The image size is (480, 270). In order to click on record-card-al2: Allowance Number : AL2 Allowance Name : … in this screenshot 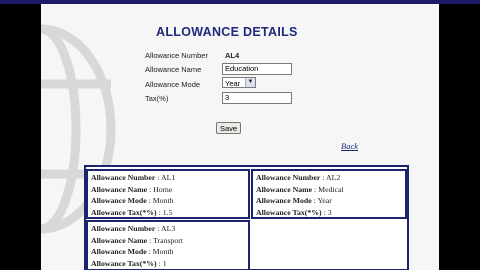, I will do `click(329, 194)`.